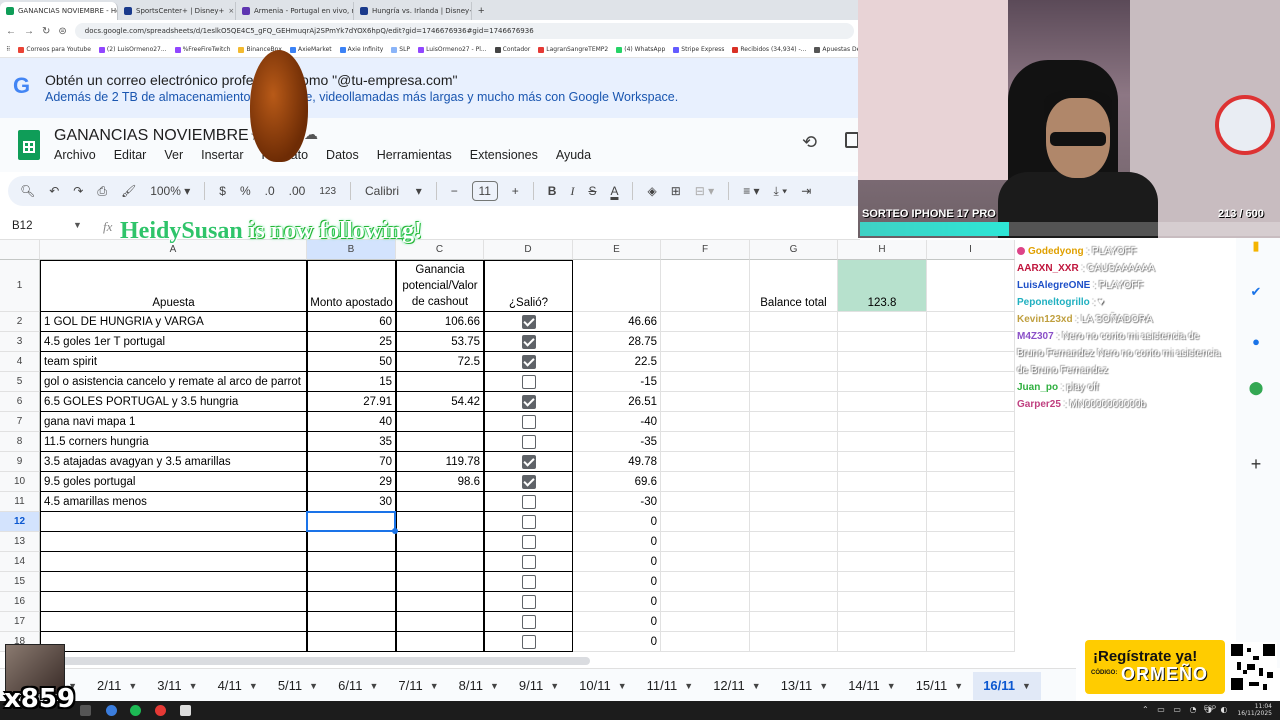  I want to click on menu-item-herramientas: Herramientas, so click(414, 155).